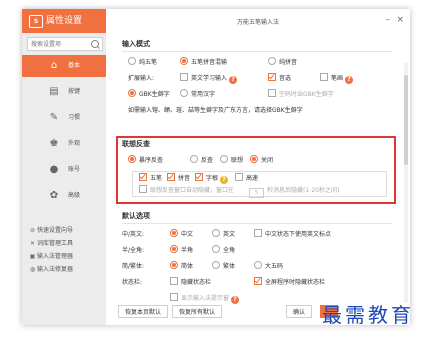  Describe the element at coordinates (64, 170) in the screenshot. I see `sidebar-item-account: ● 账号` at that location.